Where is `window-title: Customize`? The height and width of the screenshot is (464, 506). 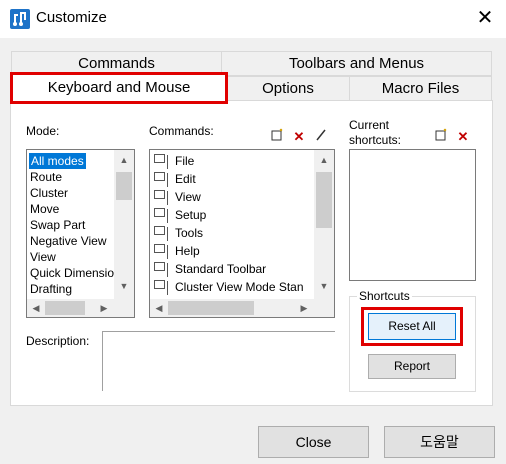 window-title: Customize is located at coordinates (71, 17).